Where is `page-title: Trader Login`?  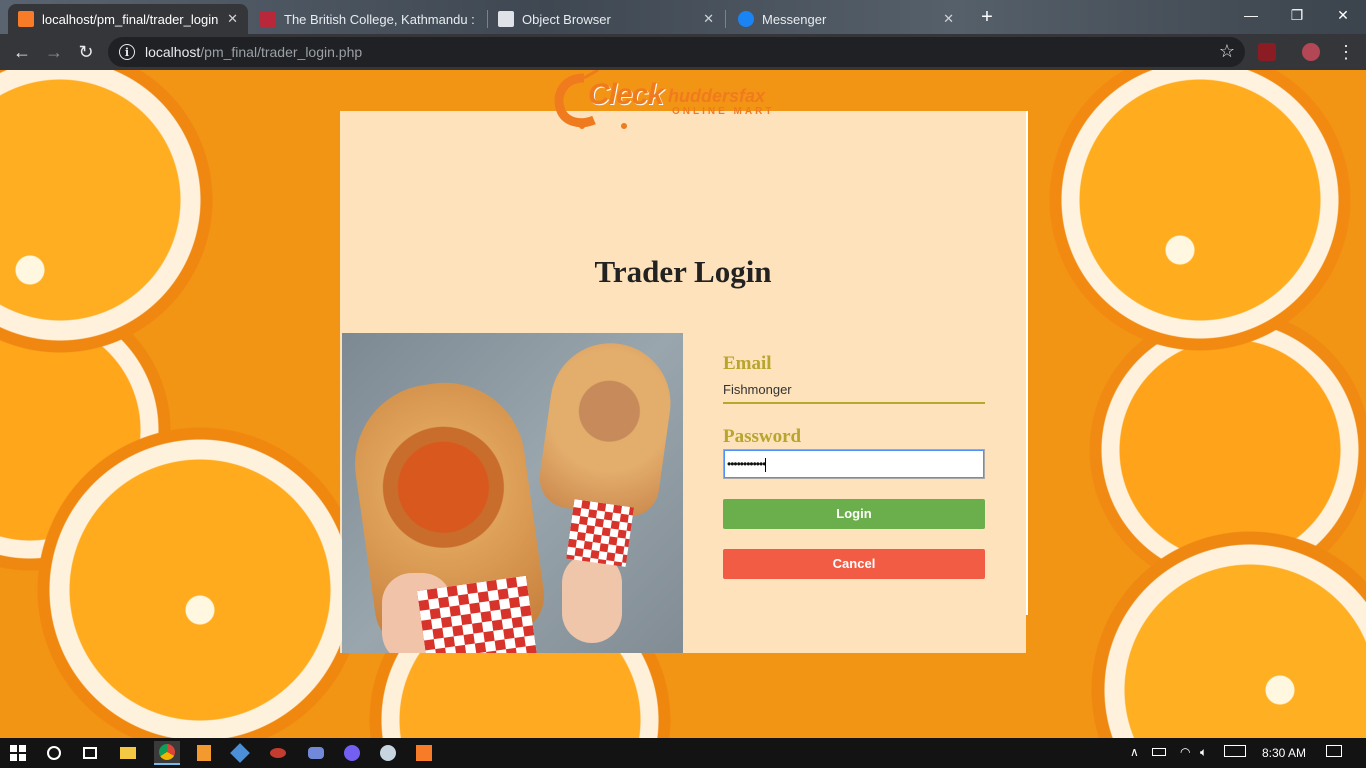
page-title: Trader Login is located at coordinates (683, 271).